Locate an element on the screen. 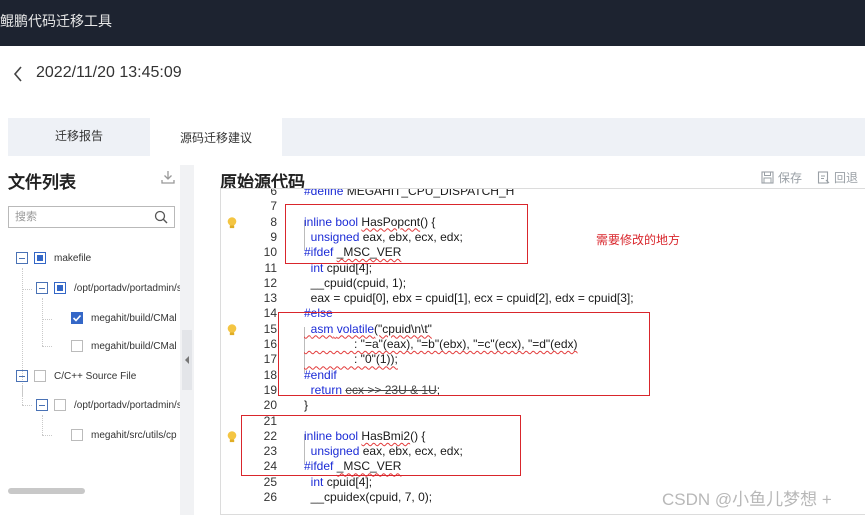 The image size is (865, 515). code-line: 14 #else is located at coordinates (543, 313).